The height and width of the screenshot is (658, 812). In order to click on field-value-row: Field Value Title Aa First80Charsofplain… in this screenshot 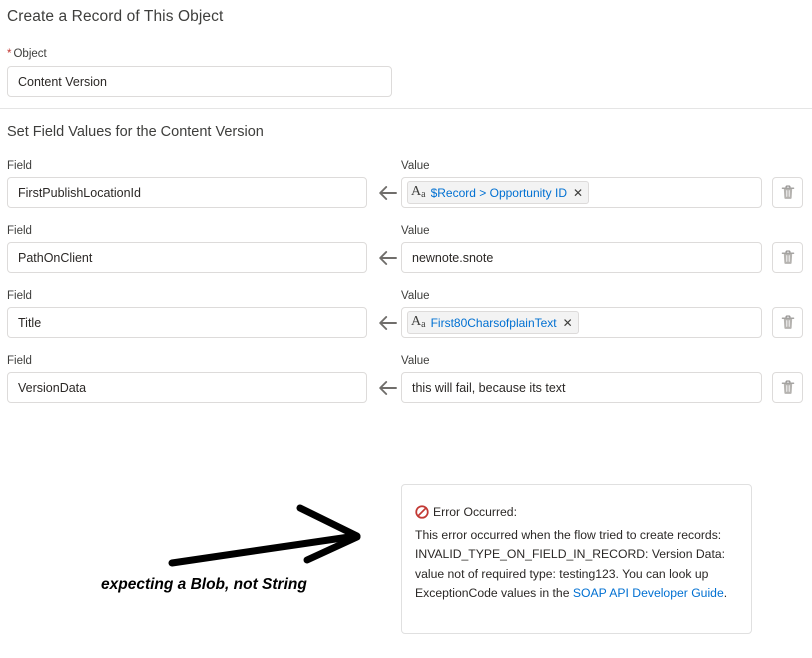, I will do `click(406, 322)`.